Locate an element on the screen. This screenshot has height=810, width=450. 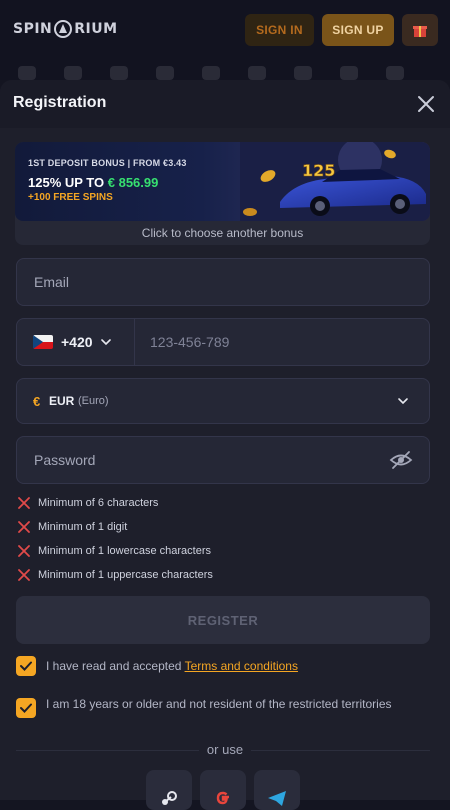
currency-select: € EUR (Euro) is located at coordinates (223, 401).